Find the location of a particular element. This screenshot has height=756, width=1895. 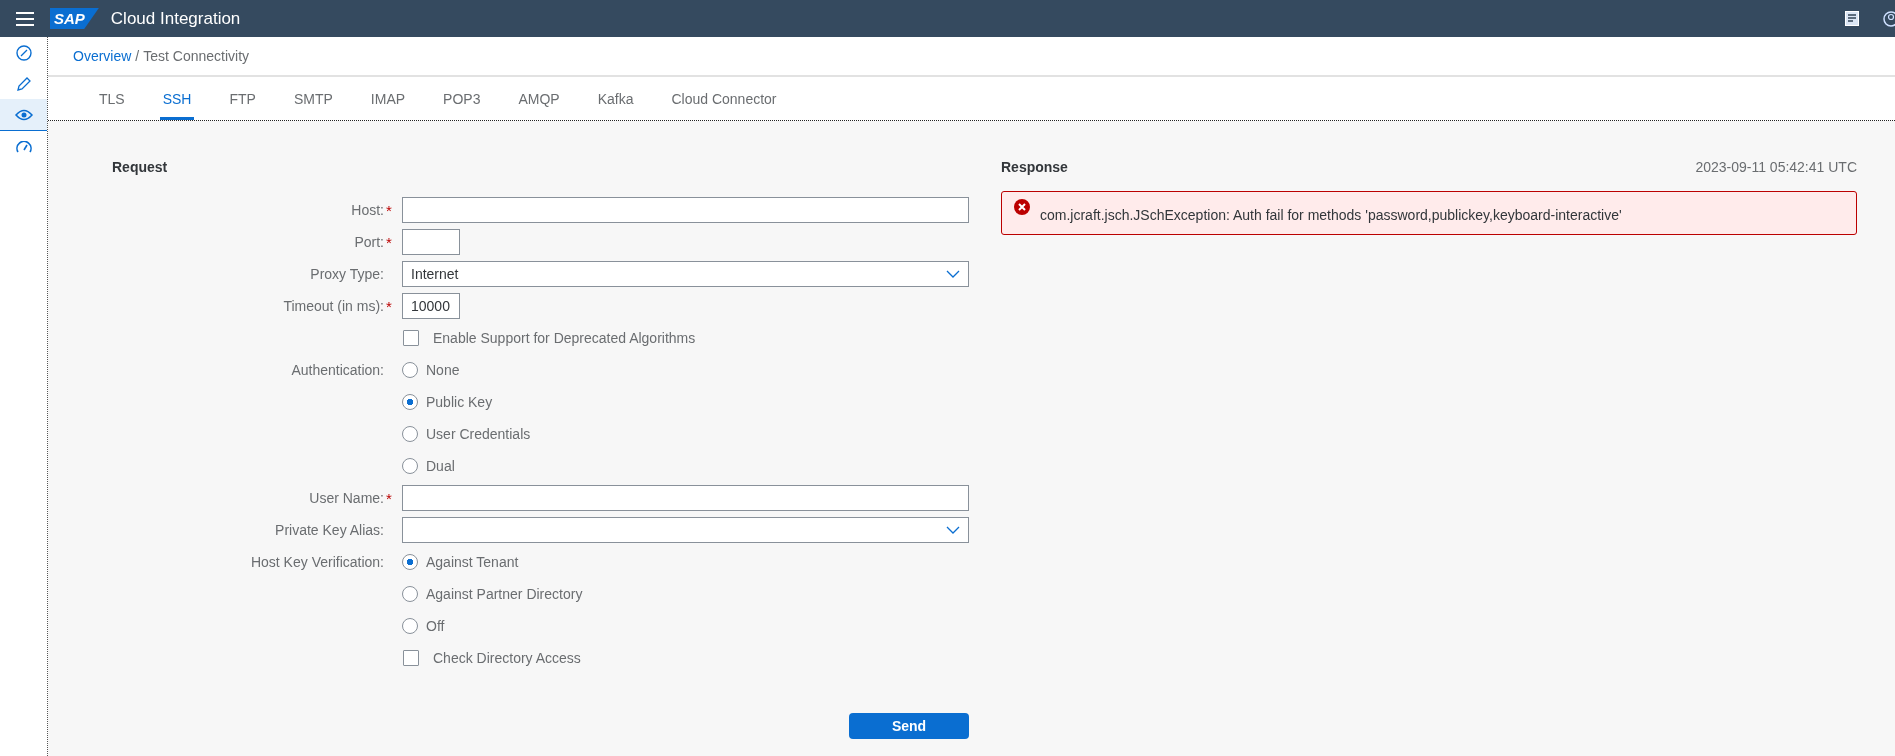

tab: Kafka is located at coordinates (615, 98).